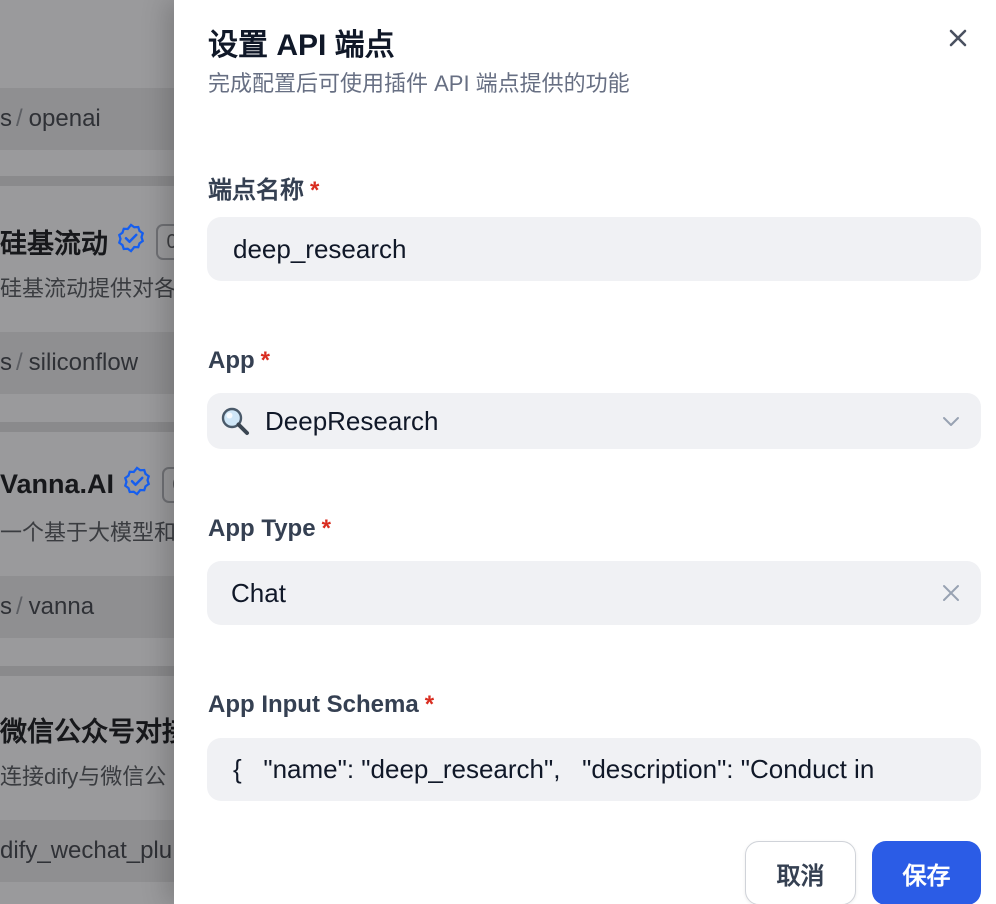  Describe the element at coordinates (951, 593) in the screenshot. I see `clear-icon` at that location.